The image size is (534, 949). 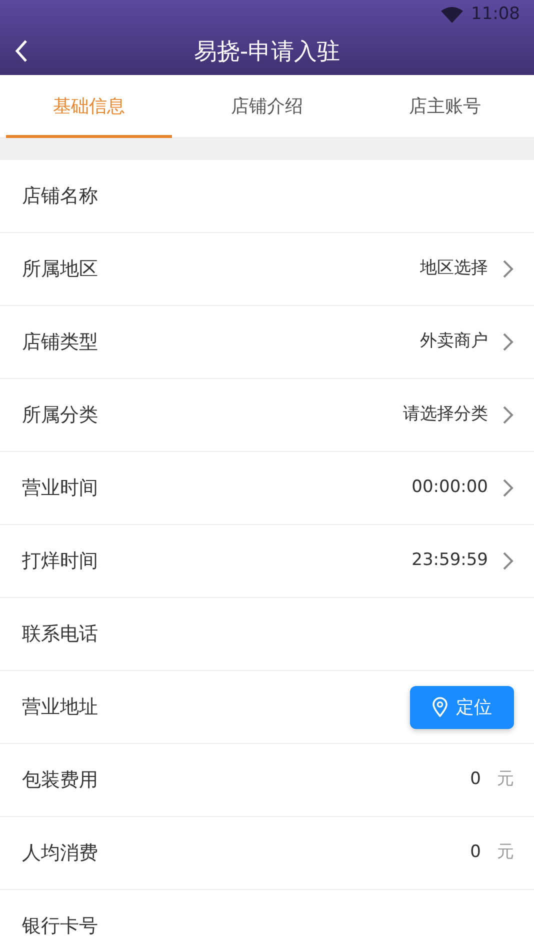 I want to click on page-title: 易挠-申请入驻, so click(x=267, y=53).